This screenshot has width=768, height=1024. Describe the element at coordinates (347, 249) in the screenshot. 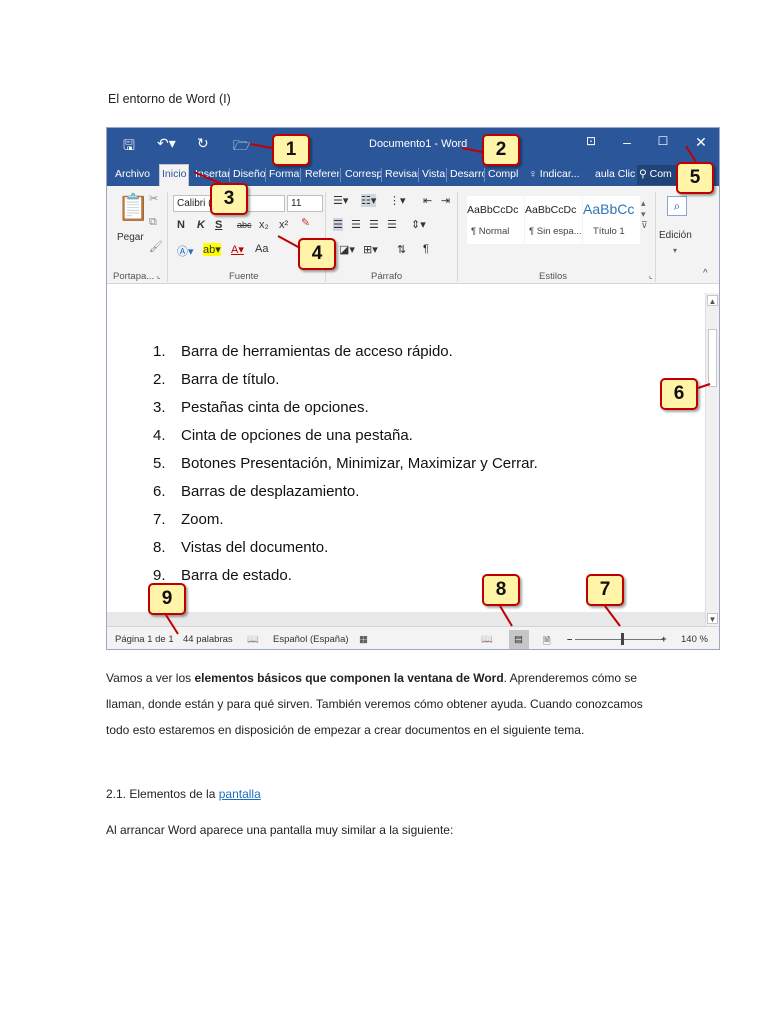

I see `shading-icon: ◪▾` at that location.